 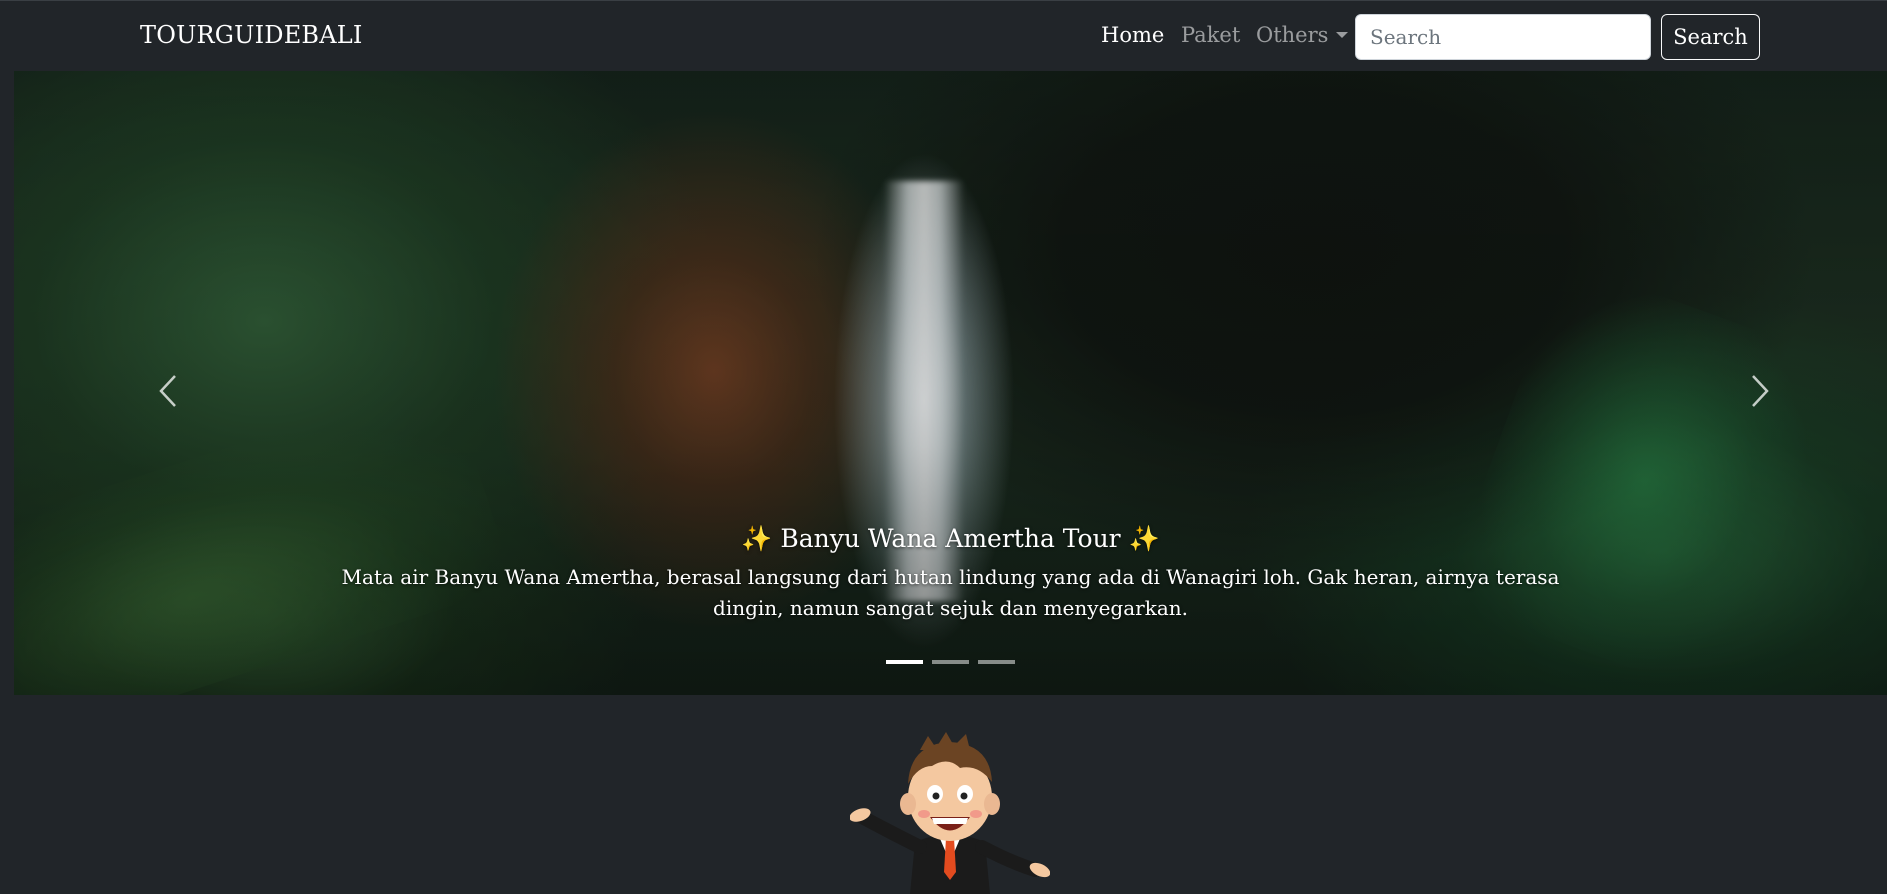 I want to click on chevron-right-icon, so click(x=1760, y=391).